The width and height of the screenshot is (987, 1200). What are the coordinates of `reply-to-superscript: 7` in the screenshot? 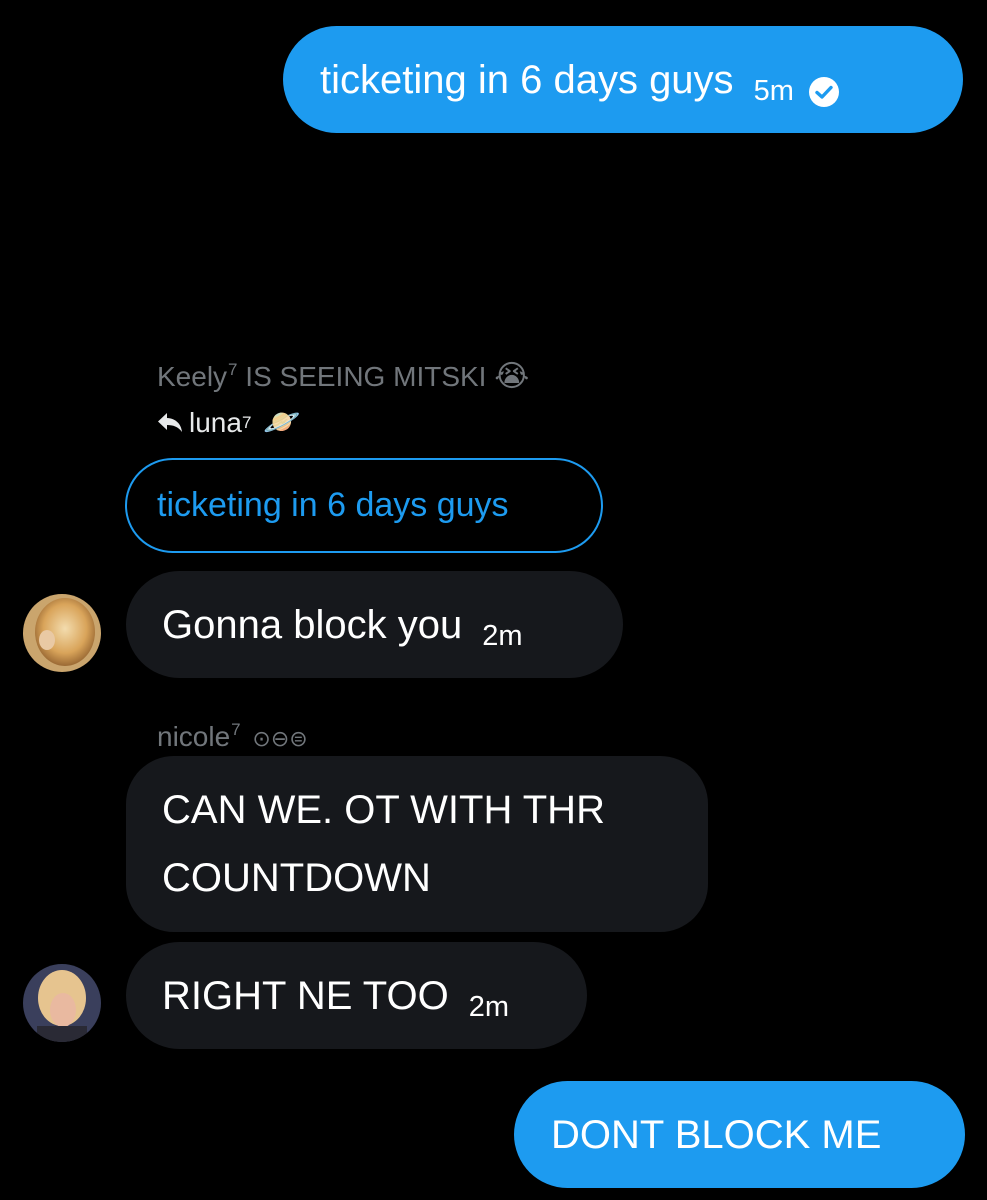 It's located at (246, 422).